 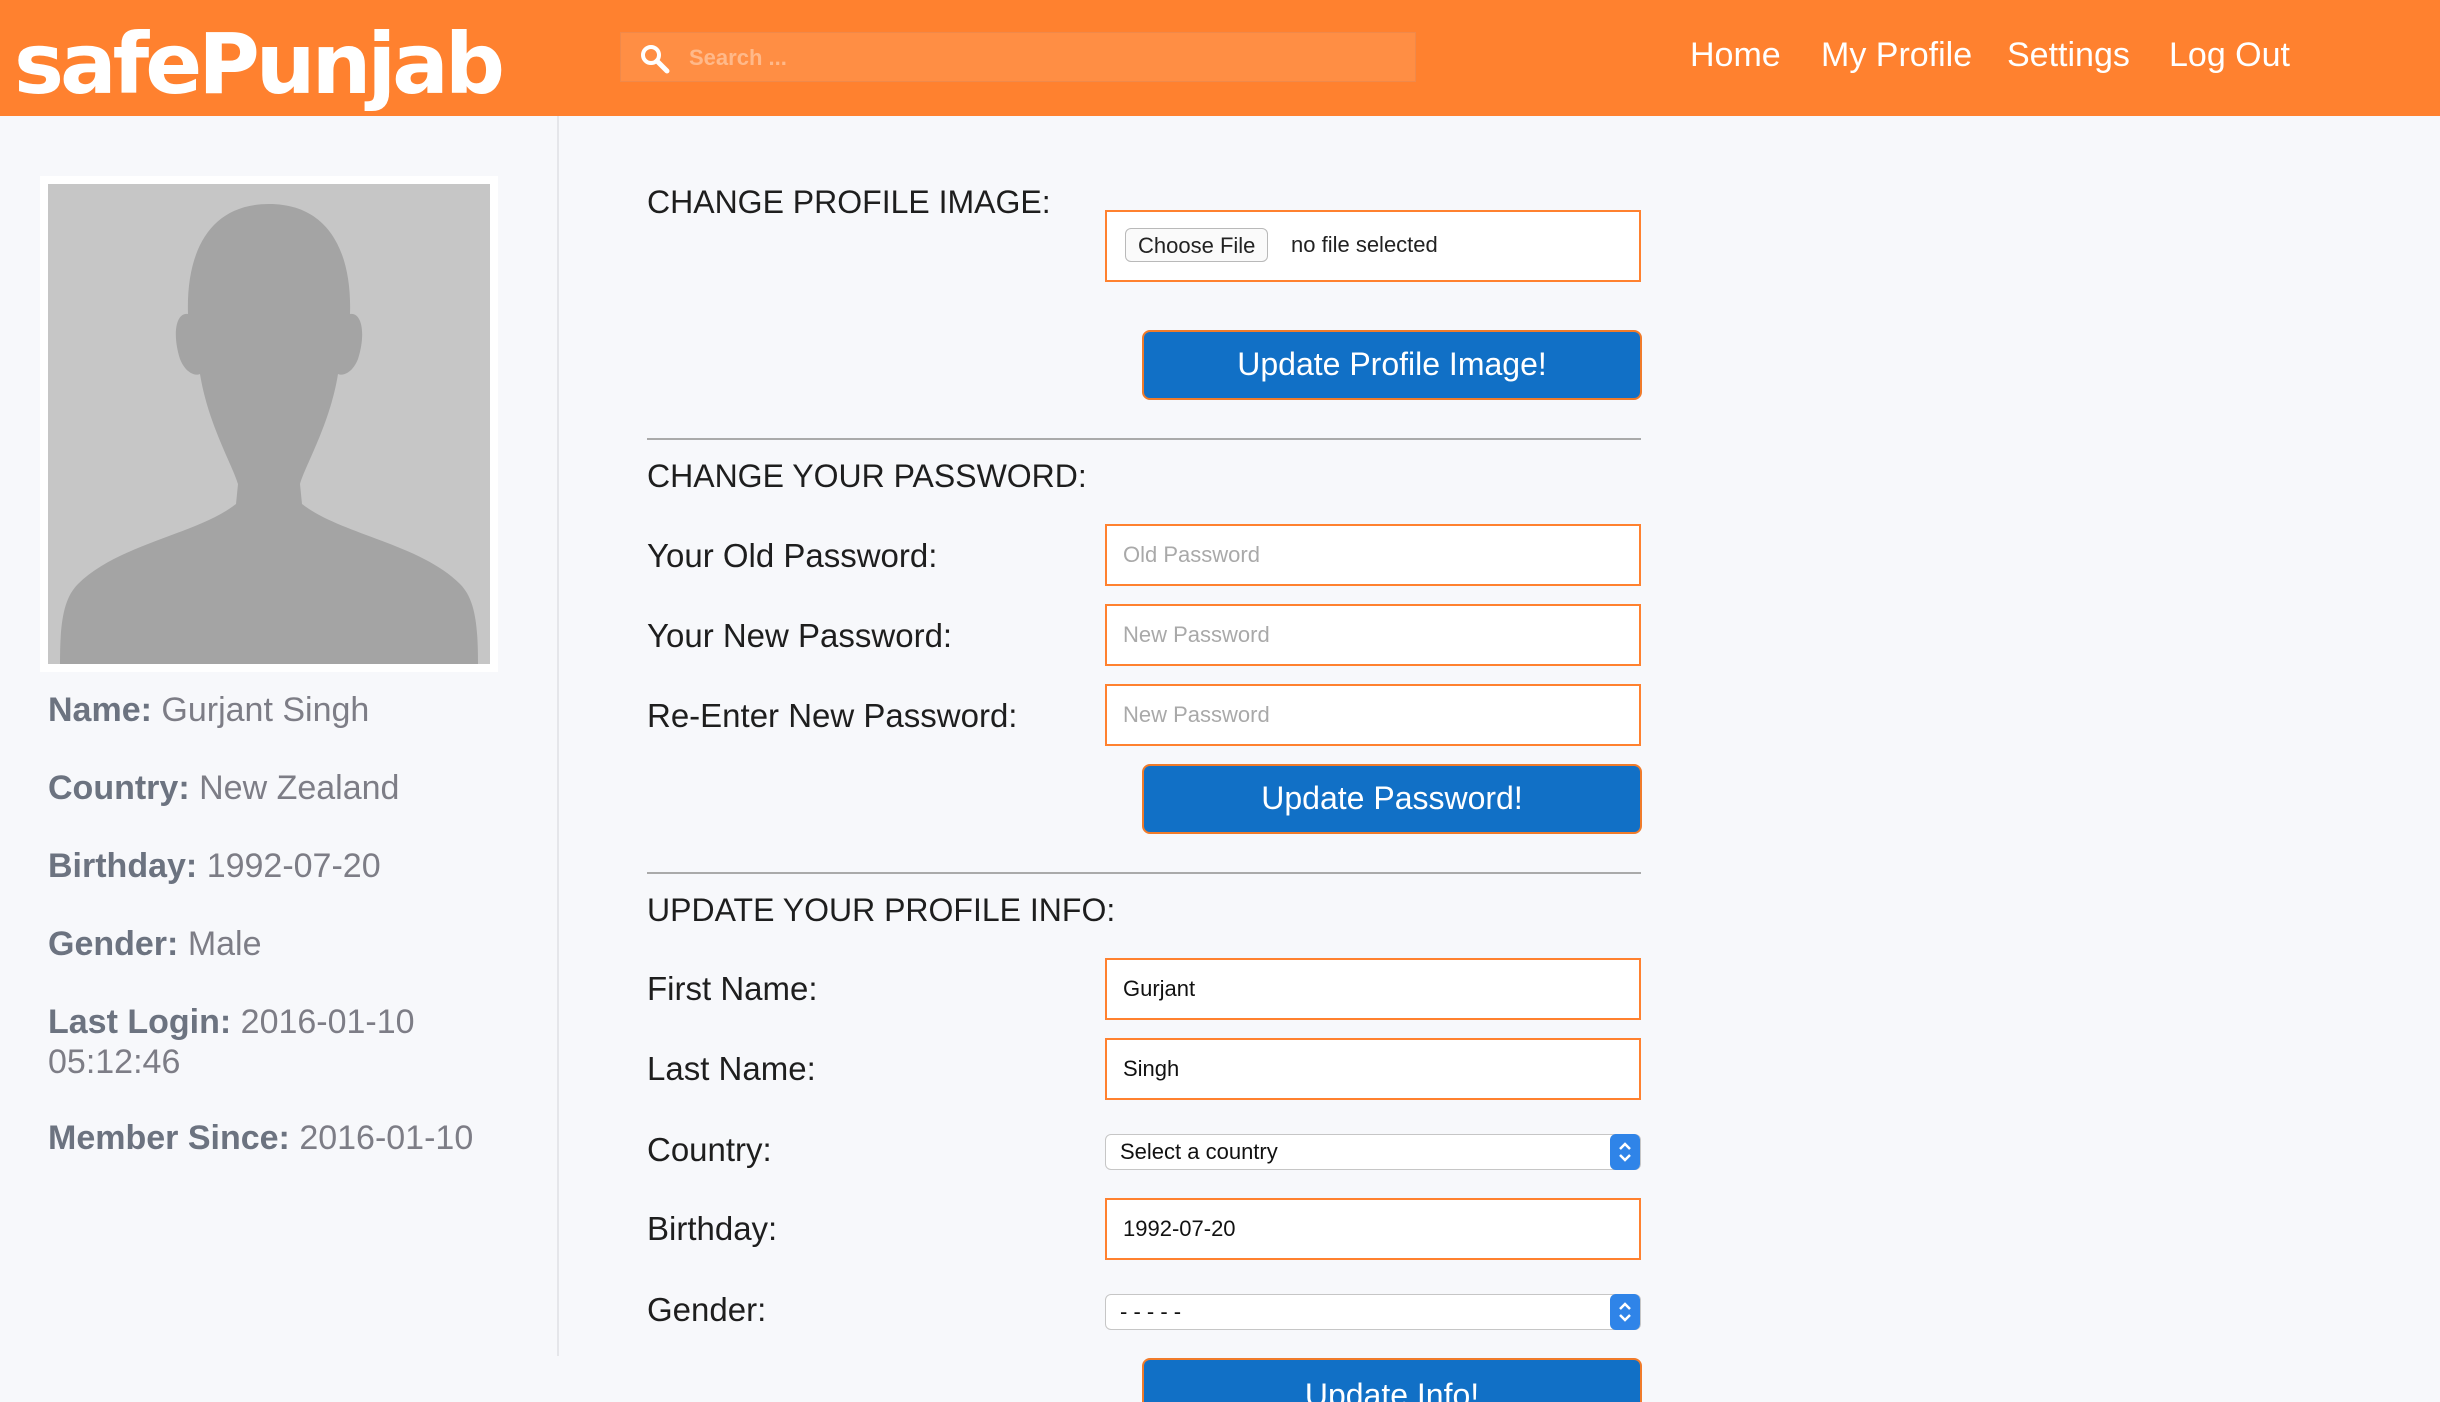 I want to click on profile-country: Country: New Zealand, so click(x=224, y=788).